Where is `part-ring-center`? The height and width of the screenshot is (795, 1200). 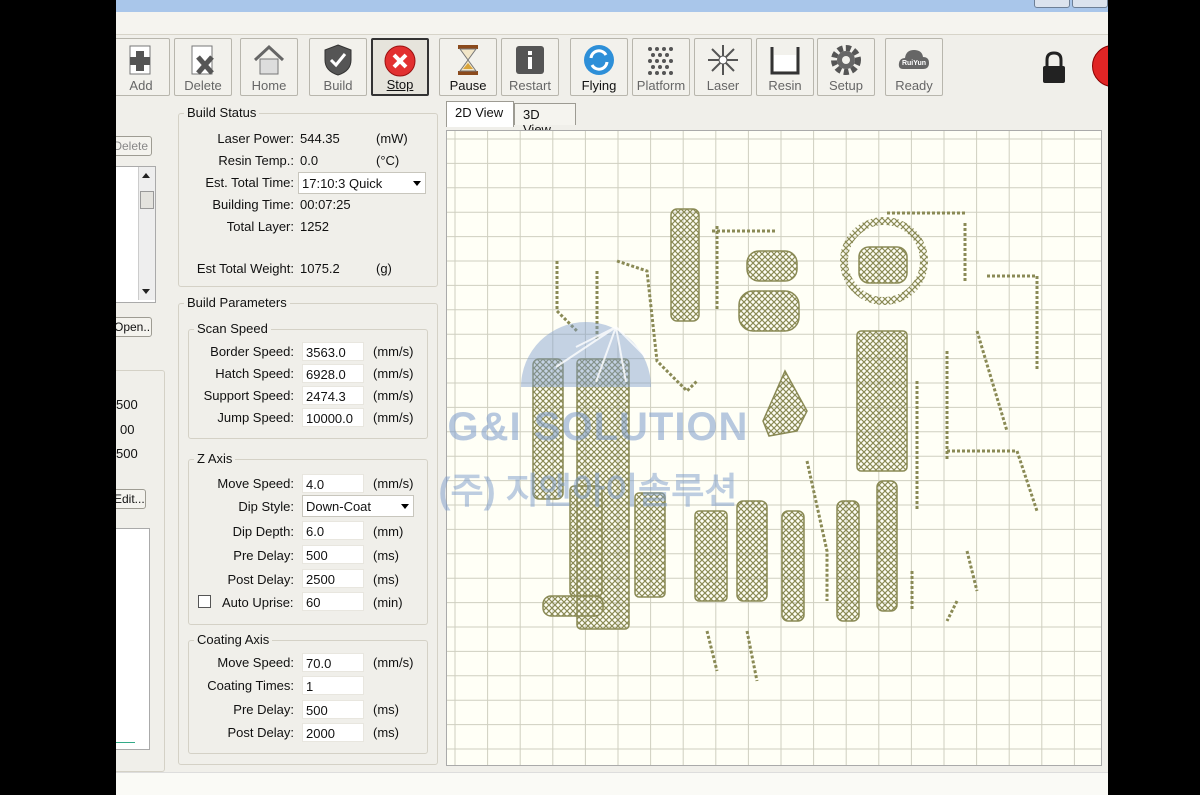 part-ring-center is located at coordinates (883, 265).